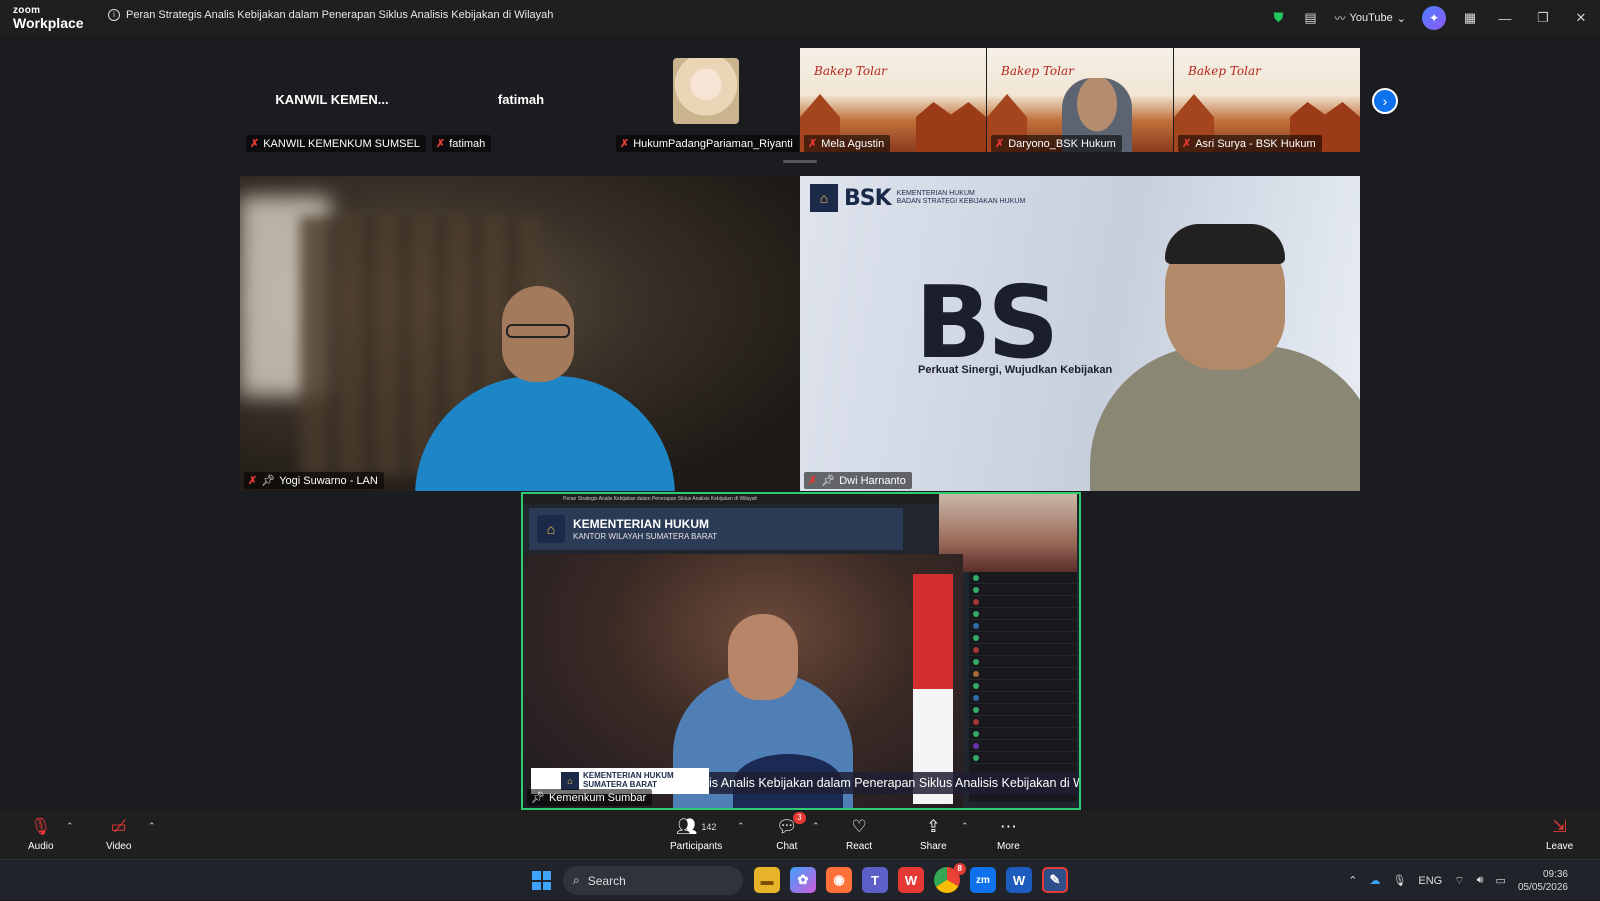 The width and height of the screenshot is (1600, 901). Describe the element at coordinates (1340, 19) in the screenshot. I see `live-stream-icon: 〰` at that location.